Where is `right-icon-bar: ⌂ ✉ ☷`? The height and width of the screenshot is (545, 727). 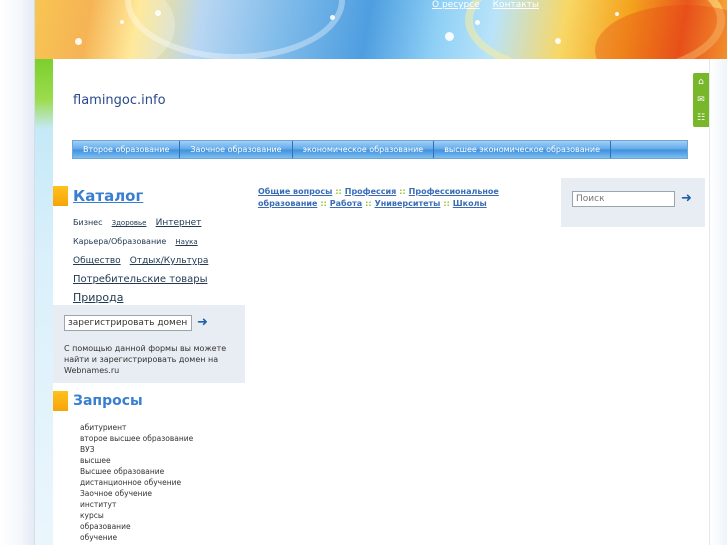
right-icon-bar: ⌂ ✉ ☷ is located at coordinates (701, 100).